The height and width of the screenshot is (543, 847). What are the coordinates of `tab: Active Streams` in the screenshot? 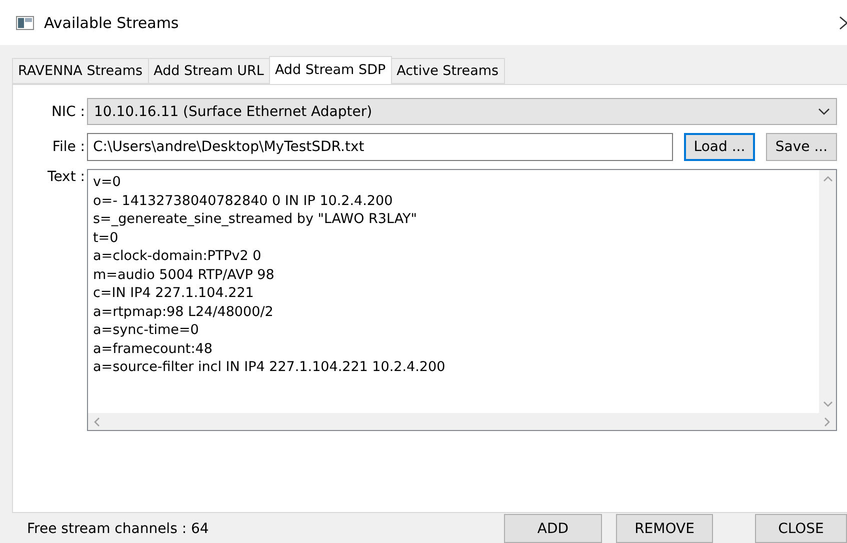 It's located at (447, 71).